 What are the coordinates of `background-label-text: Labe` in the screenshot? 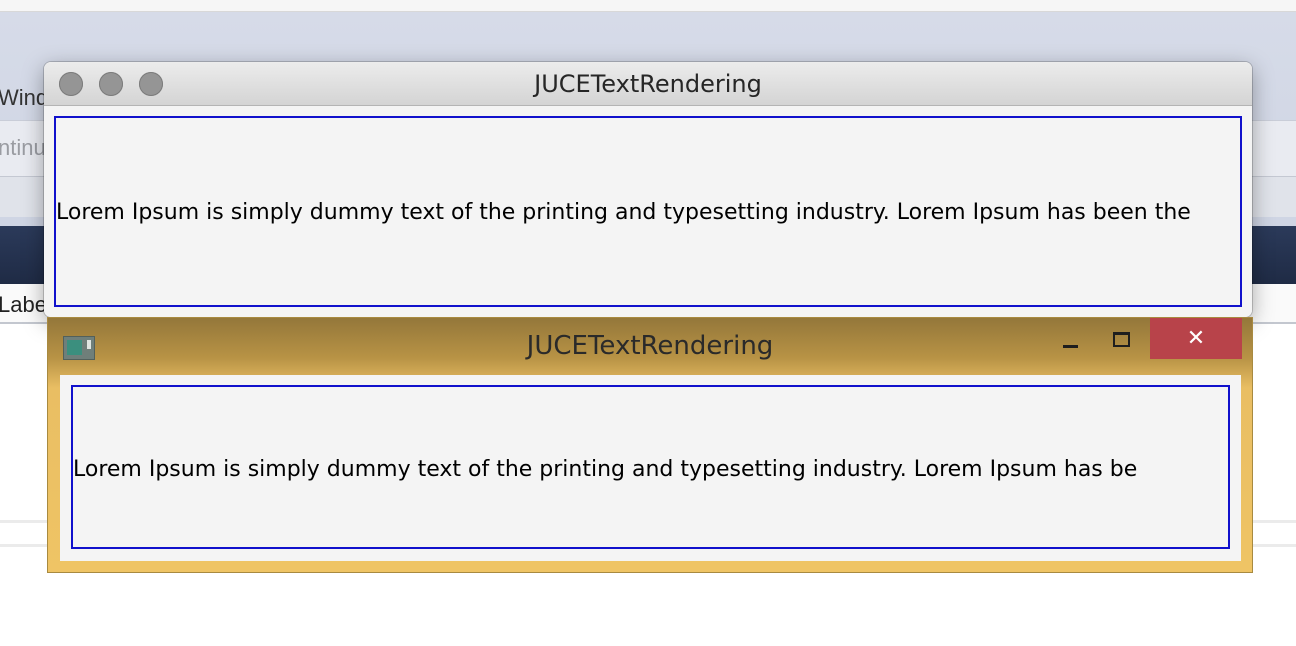 It's located at (23, 304).